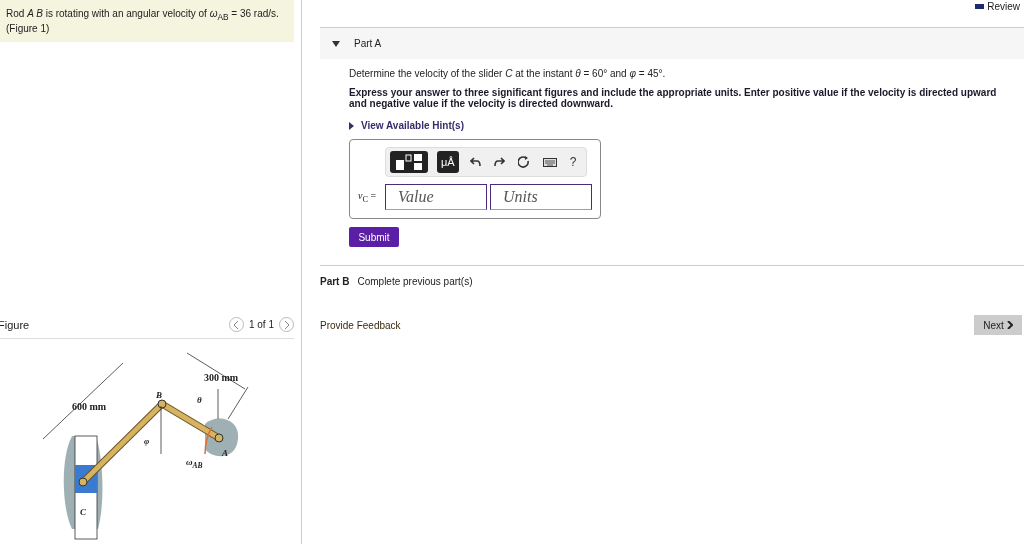 The height and width of the screenshot is (544, 1024). I want to click on units-field: Units, so click(541, 197).